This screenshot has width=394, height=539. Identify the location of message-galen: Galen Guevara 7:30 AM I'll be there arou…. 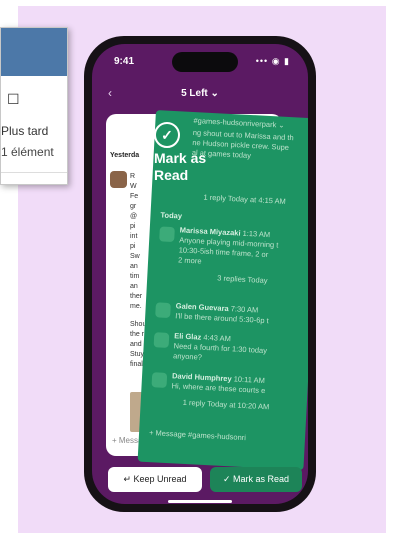
(222, 313).